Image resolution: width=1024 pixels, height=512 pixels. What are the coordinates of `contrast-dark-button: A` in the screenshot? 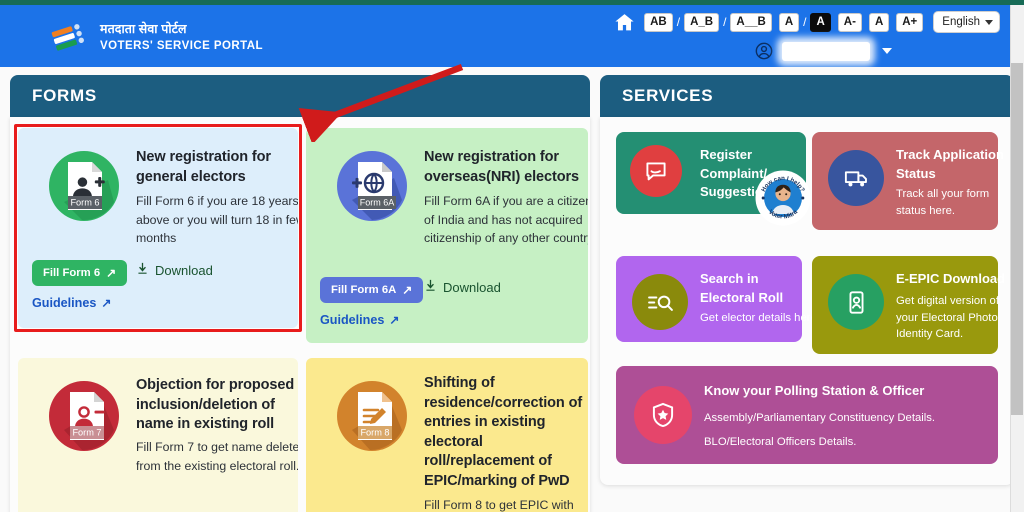 It's located at (820, 22).